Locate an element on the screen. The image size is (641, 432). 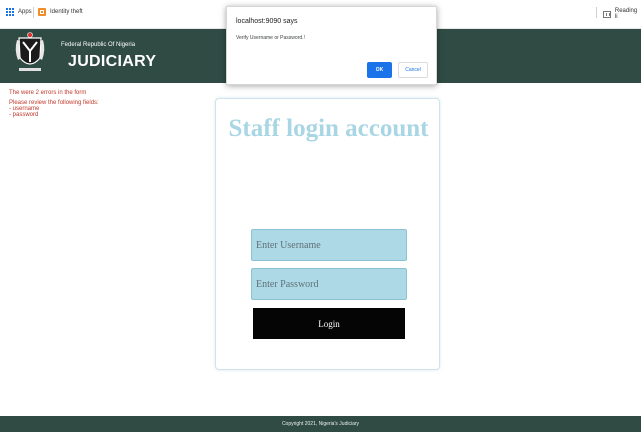
dialog-message: Verify Username or Password.! is located at coordinates (270, 38).